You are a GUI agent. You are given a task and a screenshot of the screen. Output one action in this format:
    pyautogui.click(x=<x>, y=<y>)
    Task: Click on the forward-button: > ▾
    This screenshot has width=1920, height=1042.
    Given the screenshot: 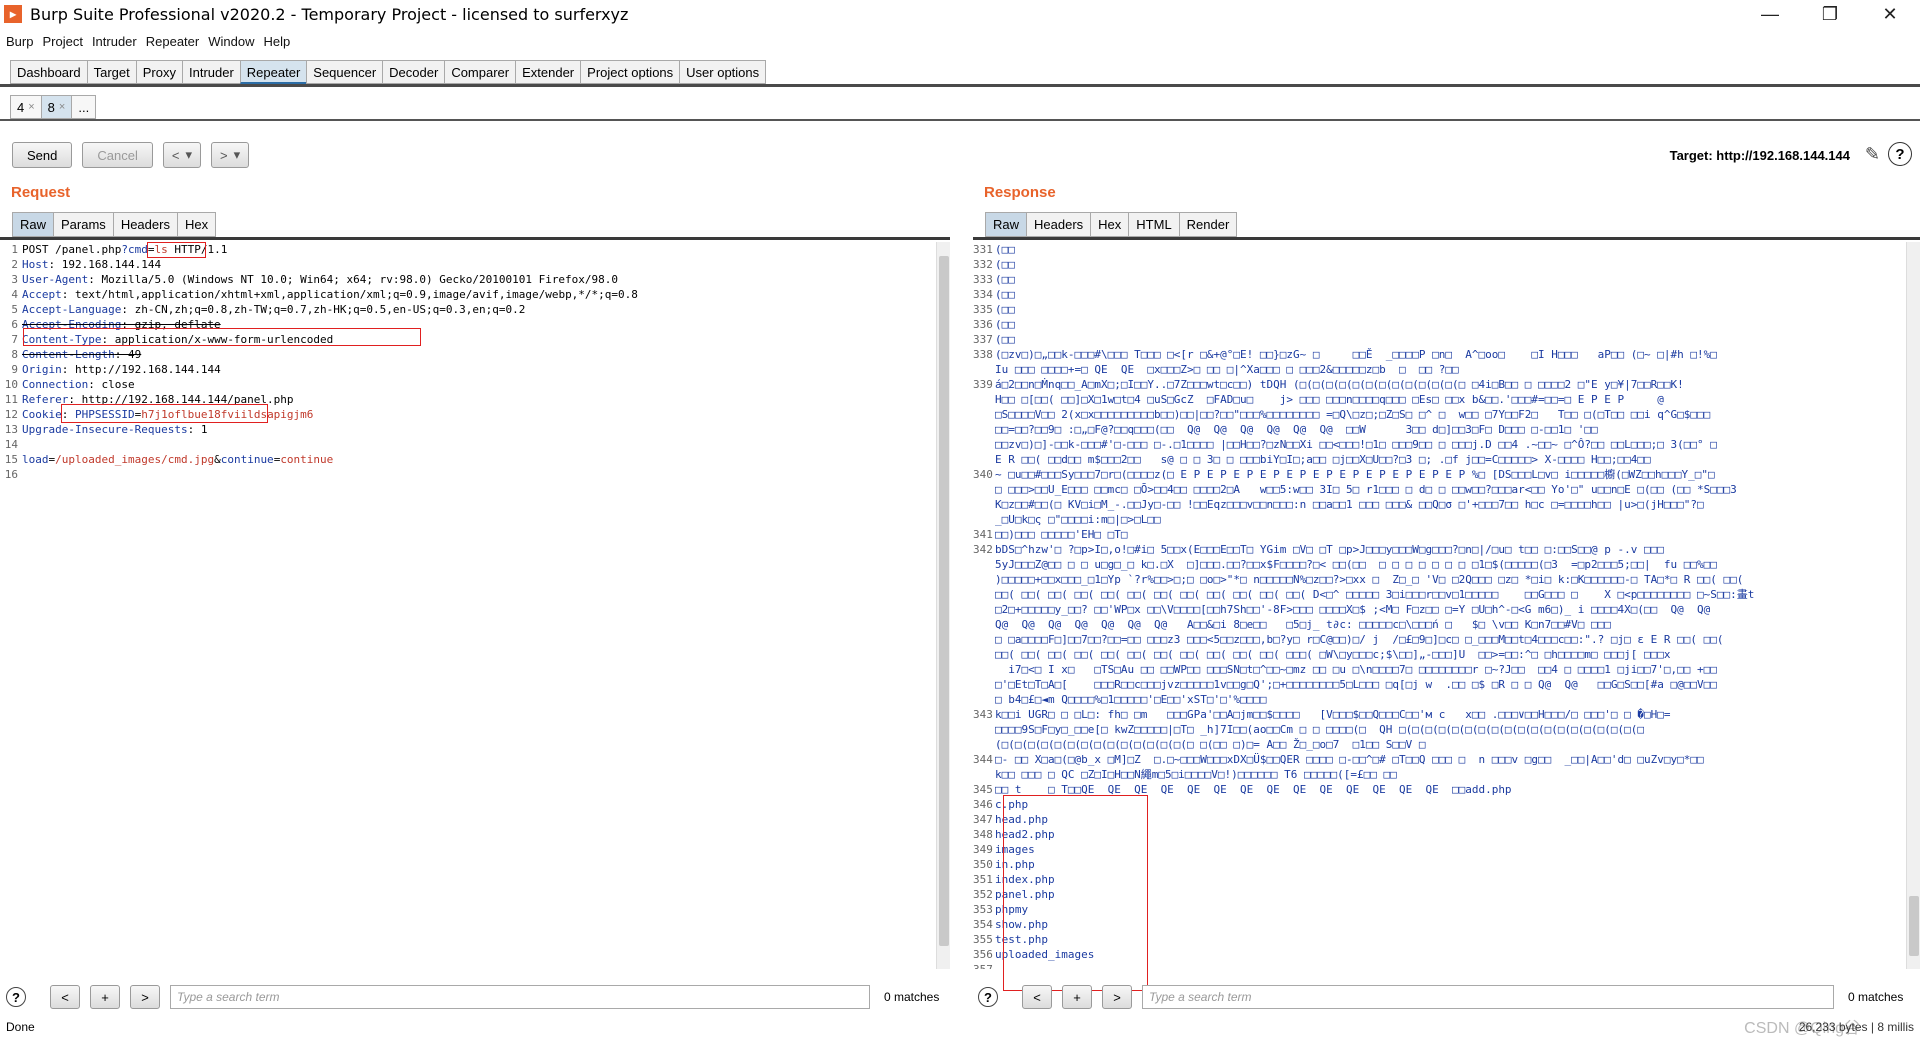 What is the action you would take?
    pyautogui.click(x=230, y=155)
    